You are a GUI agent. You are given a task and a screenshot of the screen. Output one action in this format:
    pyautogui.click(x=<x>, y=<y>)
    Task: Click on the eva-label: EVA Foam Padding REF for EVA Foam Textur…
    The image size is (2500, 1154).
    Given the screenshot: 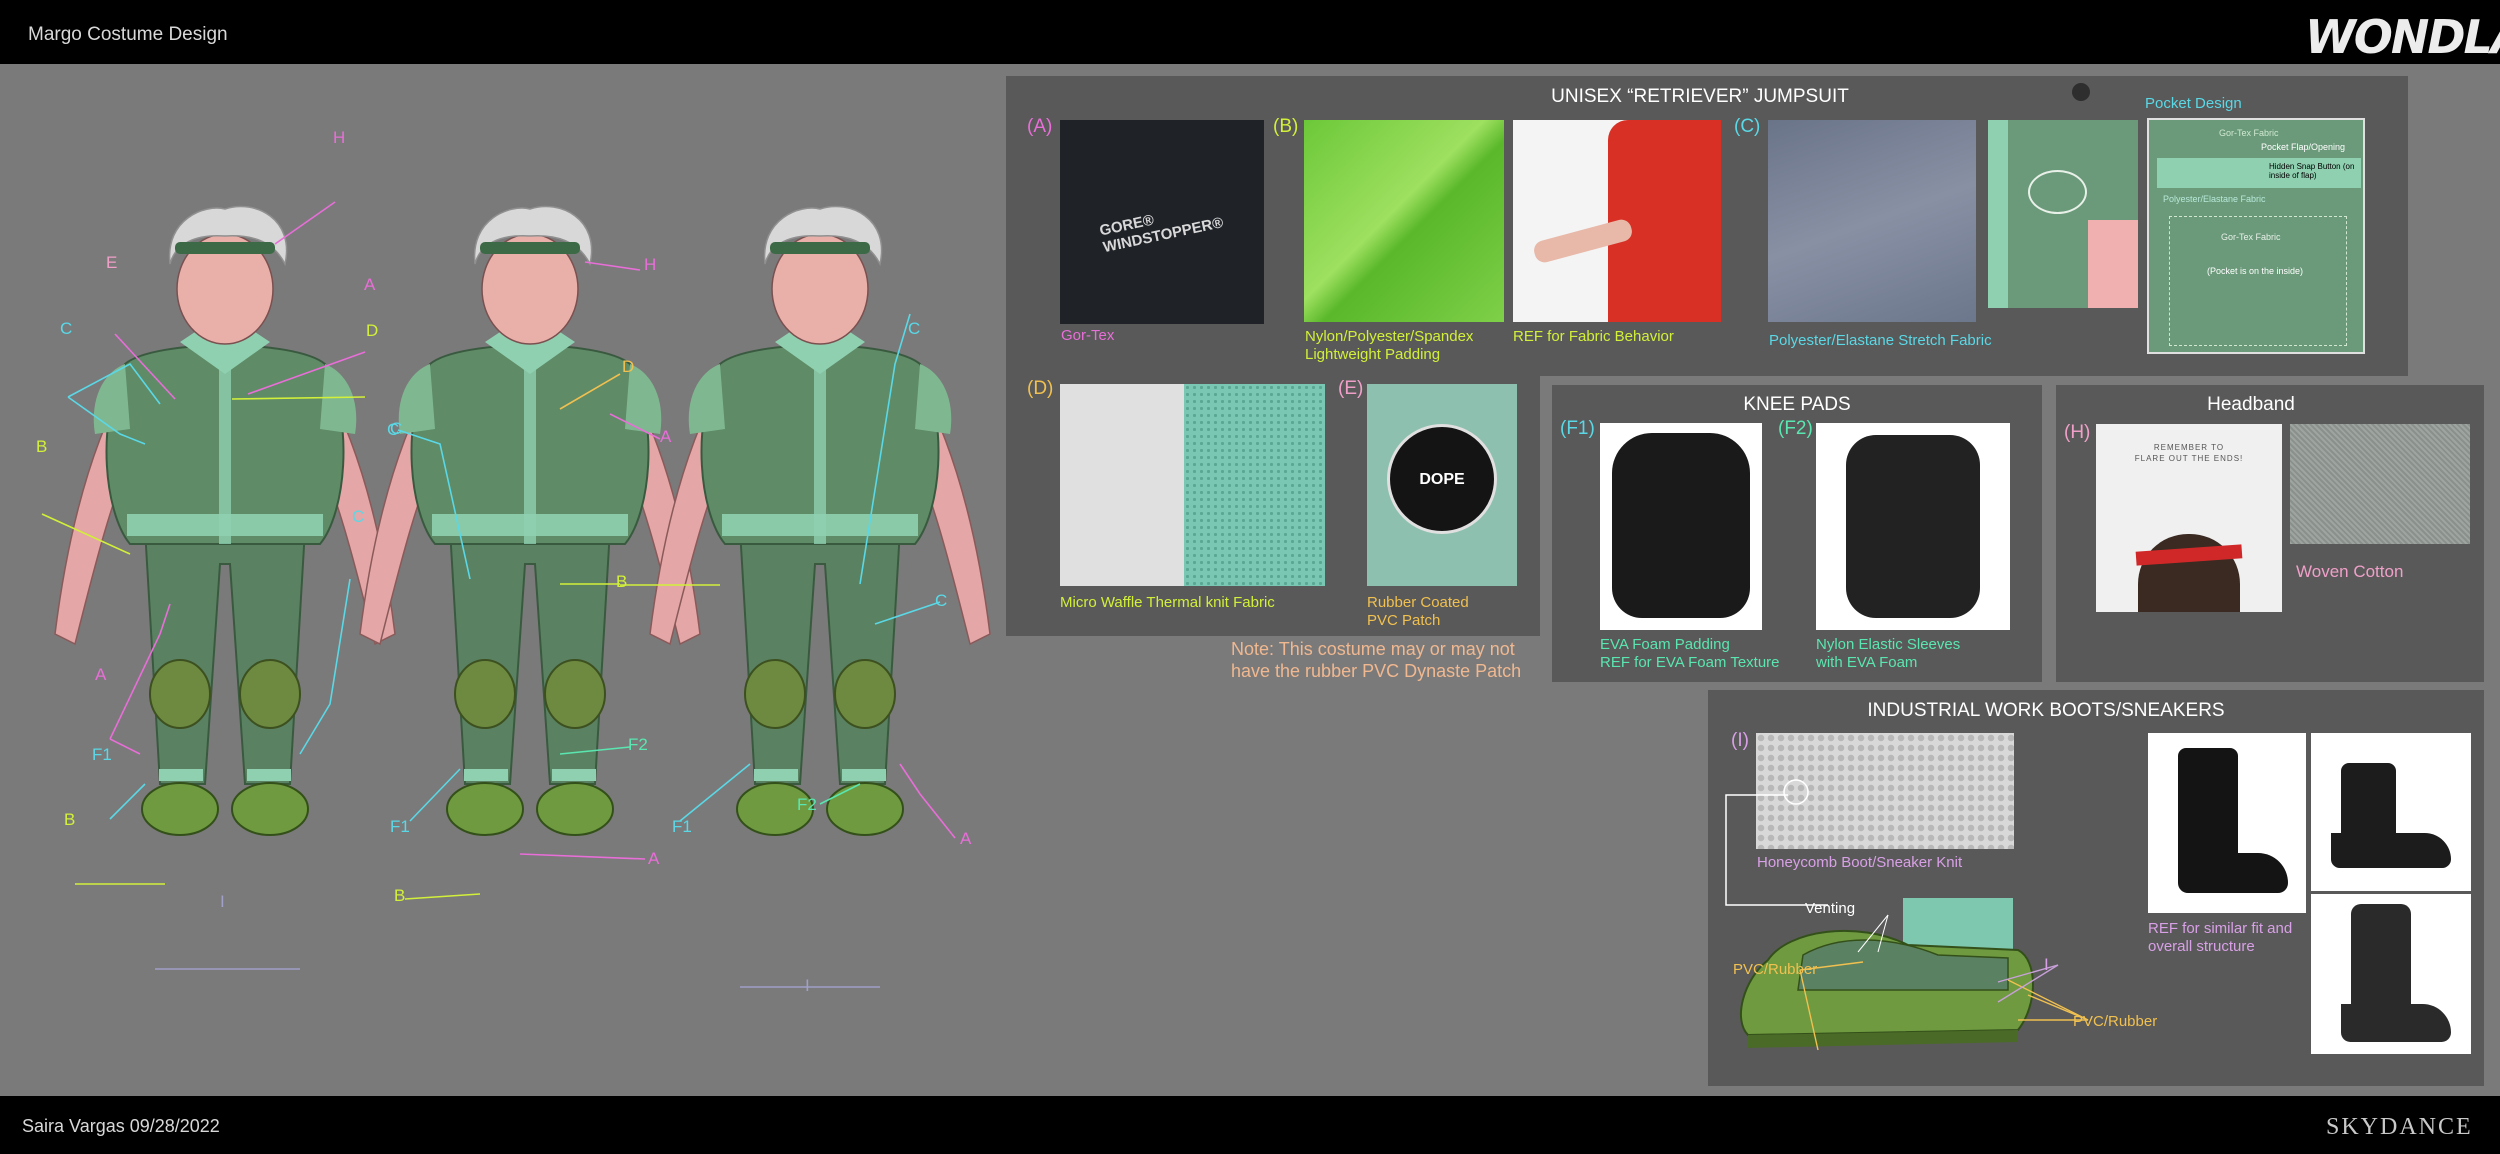 What is the action you would take?
    pyautogui.click(x=1690, y=653)
    